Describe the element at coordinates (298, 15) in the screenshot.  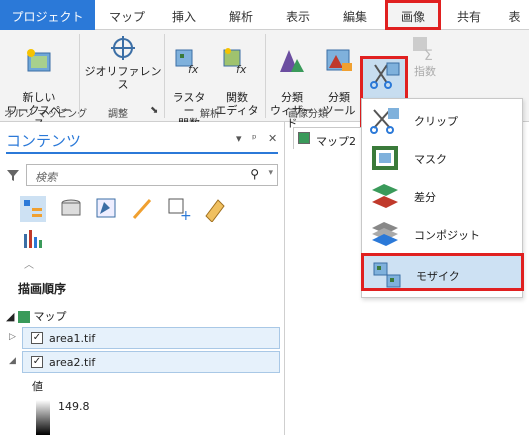
I see `tab-view: 表示` at that location.